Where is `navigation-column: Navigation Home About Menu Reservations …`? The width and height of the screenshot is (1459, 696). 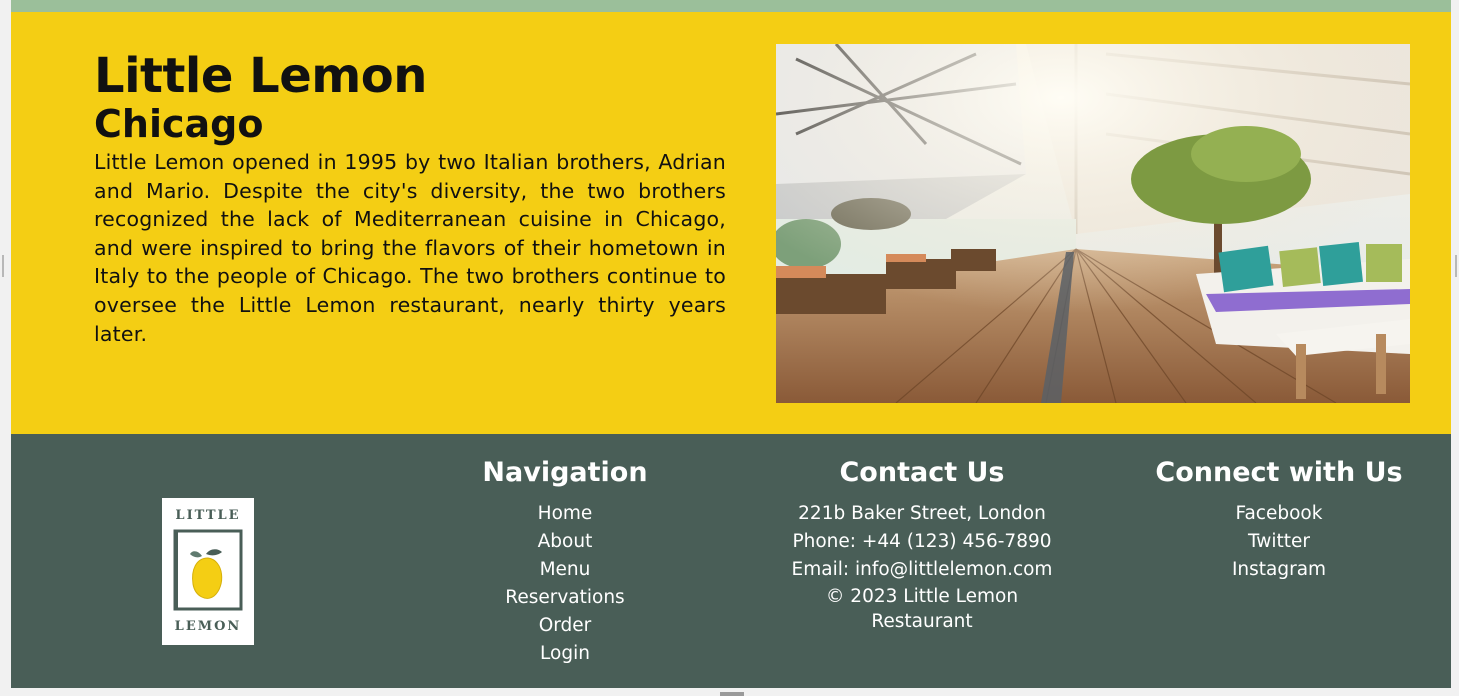 navigation-column: Navigation Home About Menu Reservations … is located at coordinates (565, 562).